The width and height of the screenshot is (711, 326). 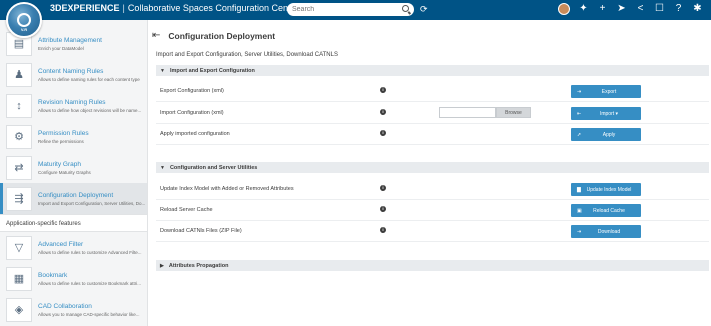 I want to click on row-reload-server-cache: Reload Server Cache i ▣ Reload Cache, so click(x=432, y=211).